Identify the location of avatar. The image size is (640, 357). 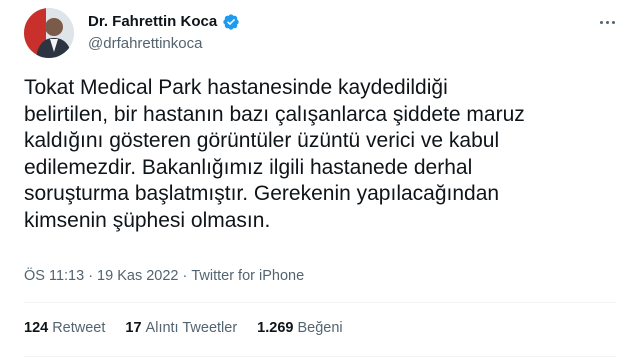
(49, 33).